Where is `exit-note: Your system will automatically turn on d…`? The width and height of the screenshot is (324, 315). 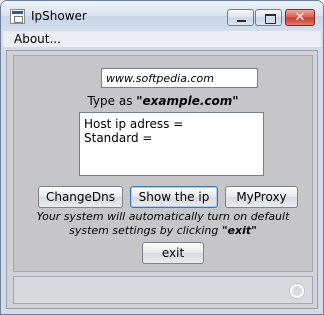
exit-note: Your system will automatically turn on d… is located at coordinates (163, 224).